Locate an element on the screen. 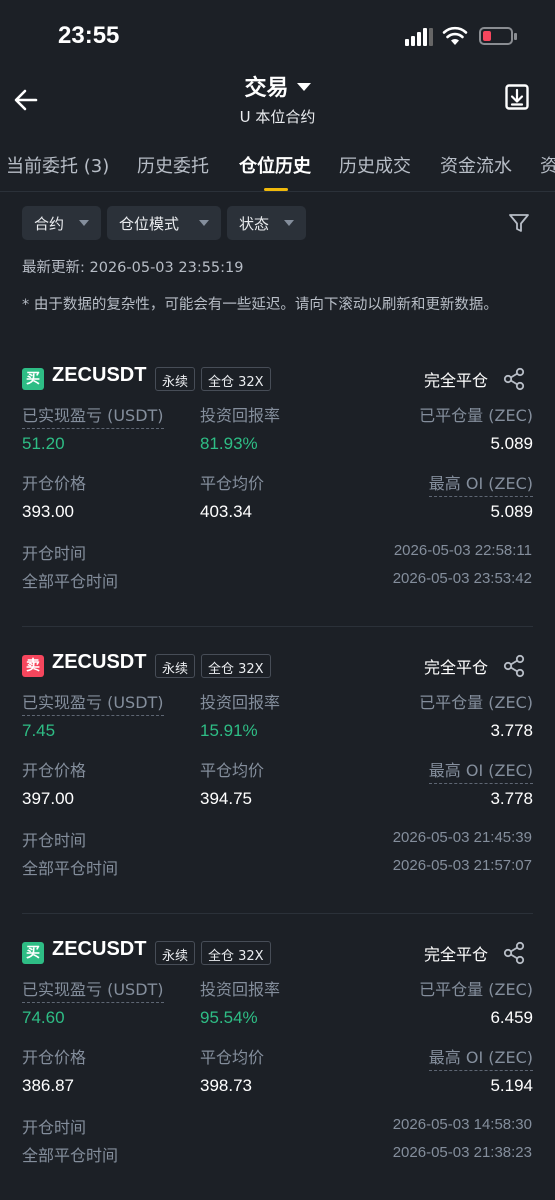 This screenshot has width=555, height=1200. open-price-value: 386.87 is located at coordinates (48, 1085).